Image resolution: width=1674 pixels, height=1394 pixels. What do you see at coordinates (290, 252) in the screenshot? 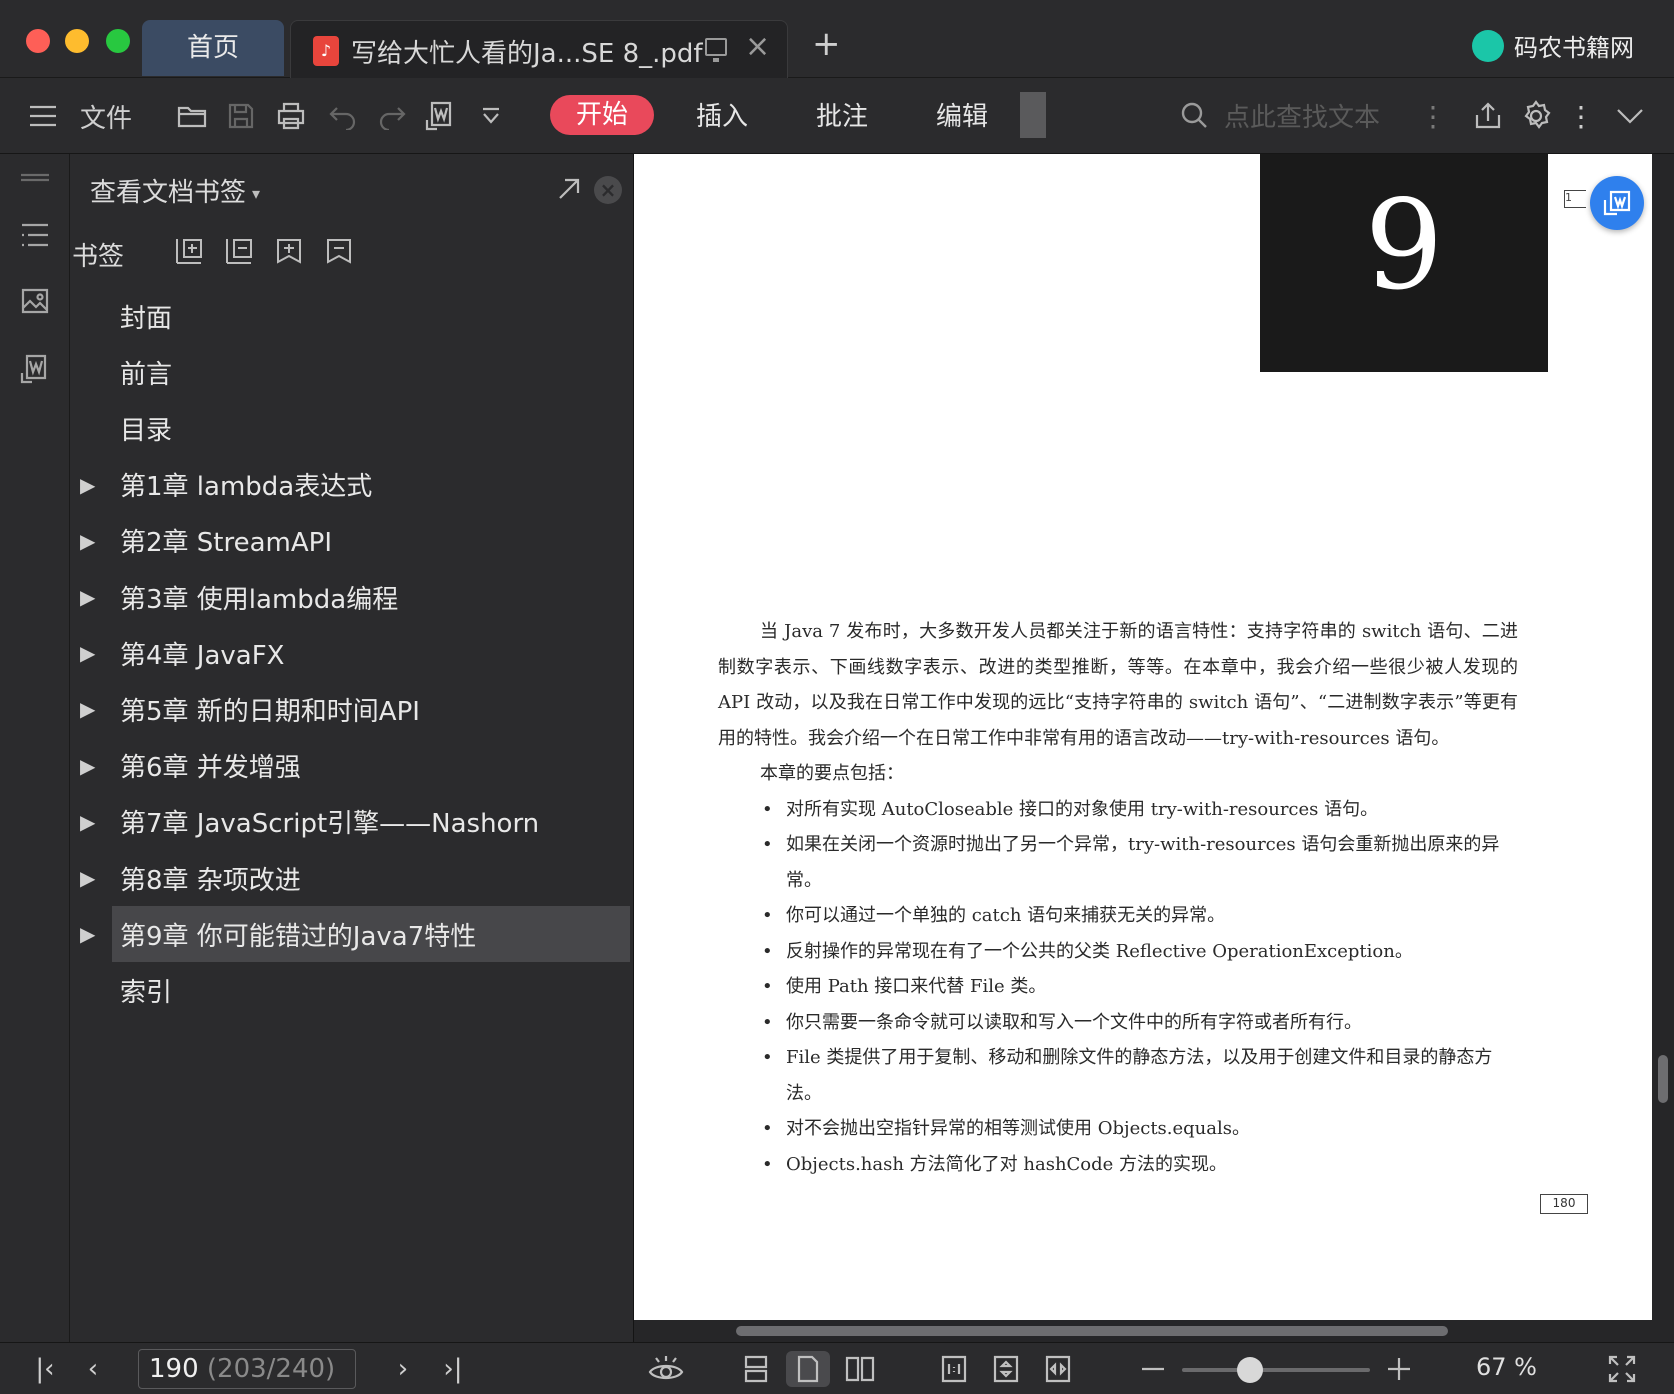
I see `add-bookmark-icon` at bounding box center [290, 252].